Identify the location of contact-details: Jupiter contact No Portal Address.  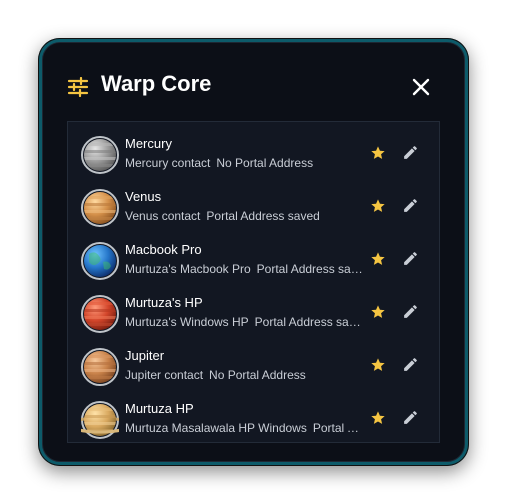
(245, 375).